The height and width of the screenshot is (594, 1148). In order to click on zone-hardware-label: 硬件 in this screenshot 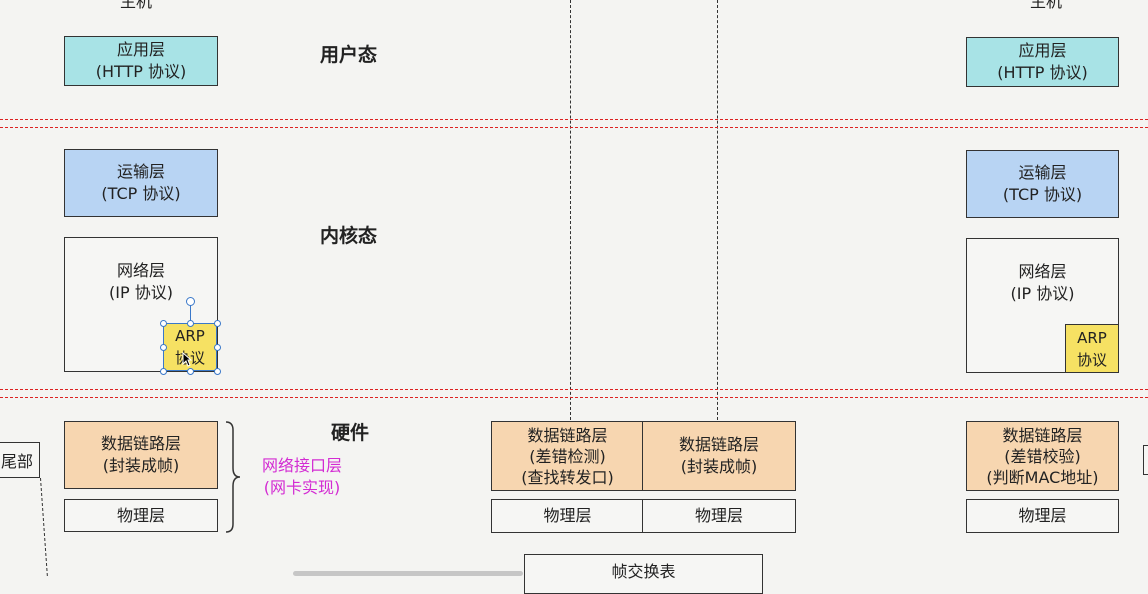, I will do `click(350, 433)`.